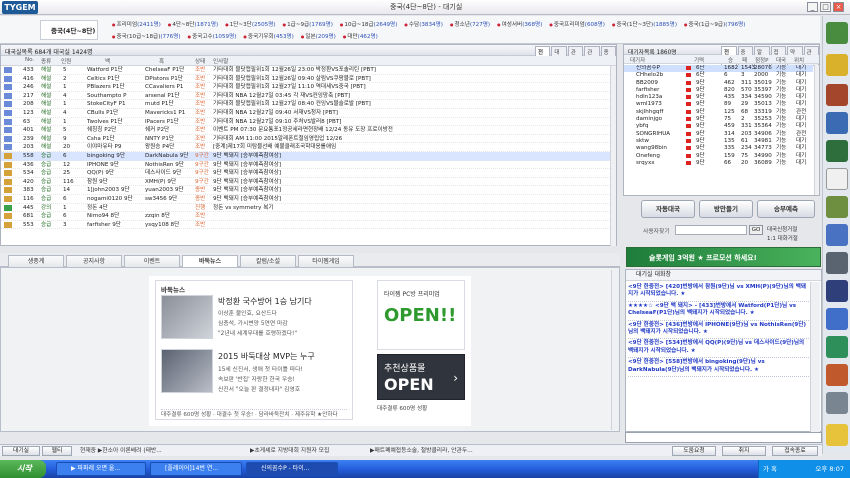  I want to click on status-tab-web: 웹티, so click(57, 451).